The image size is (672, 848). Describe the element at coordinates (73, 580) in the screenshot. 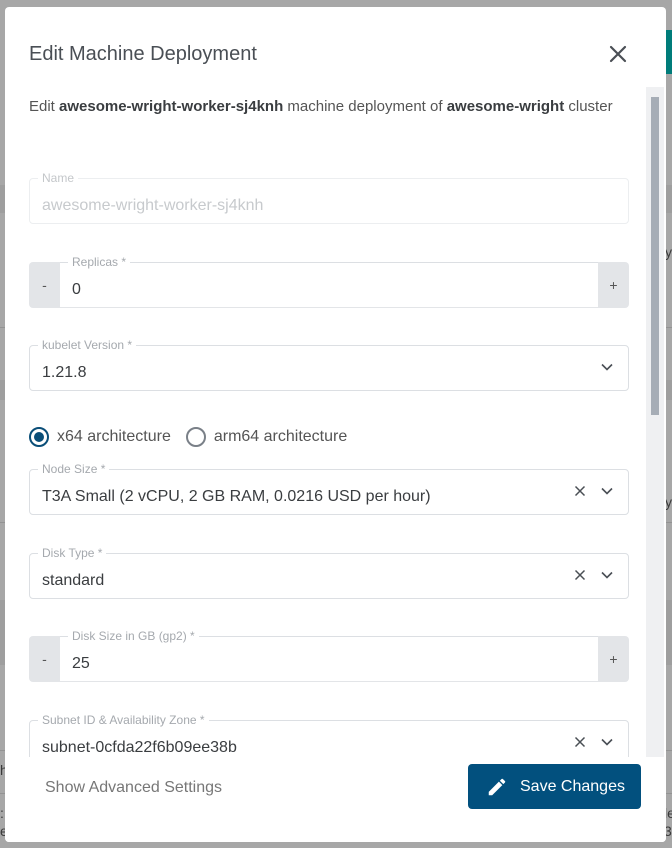

I see `disk-type-value: standard` at that location.